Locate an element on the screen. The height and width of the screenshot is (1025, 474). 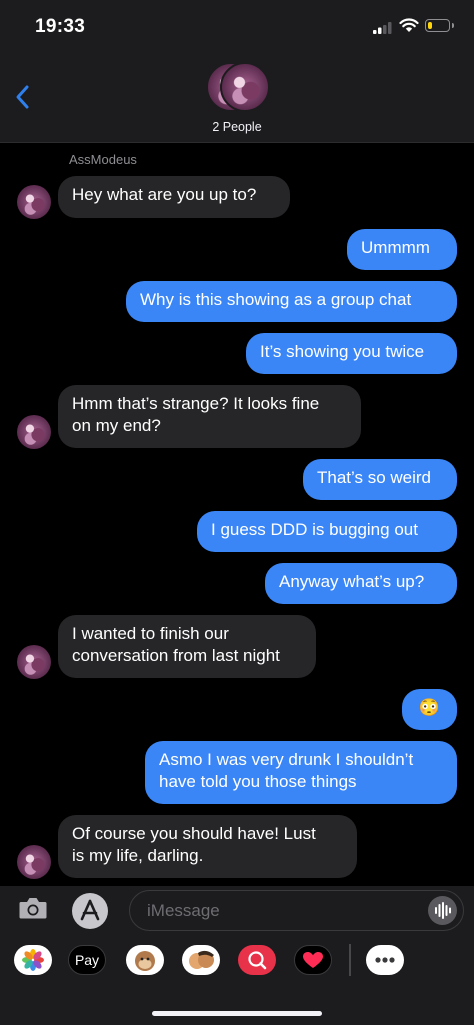
app-store-icon is located at coordinates (90, 911).